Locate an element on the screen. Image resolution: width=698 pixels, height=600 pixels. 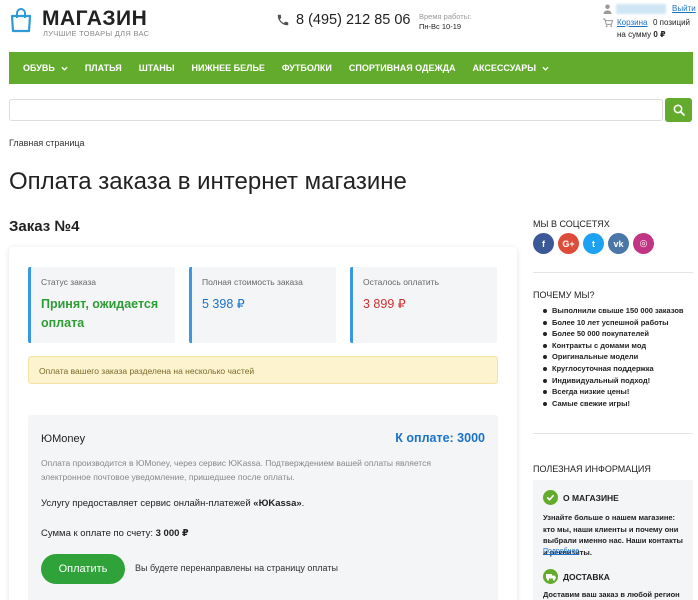
delivery-title: ДОСТАВКА is located at coordinates (586, 577).